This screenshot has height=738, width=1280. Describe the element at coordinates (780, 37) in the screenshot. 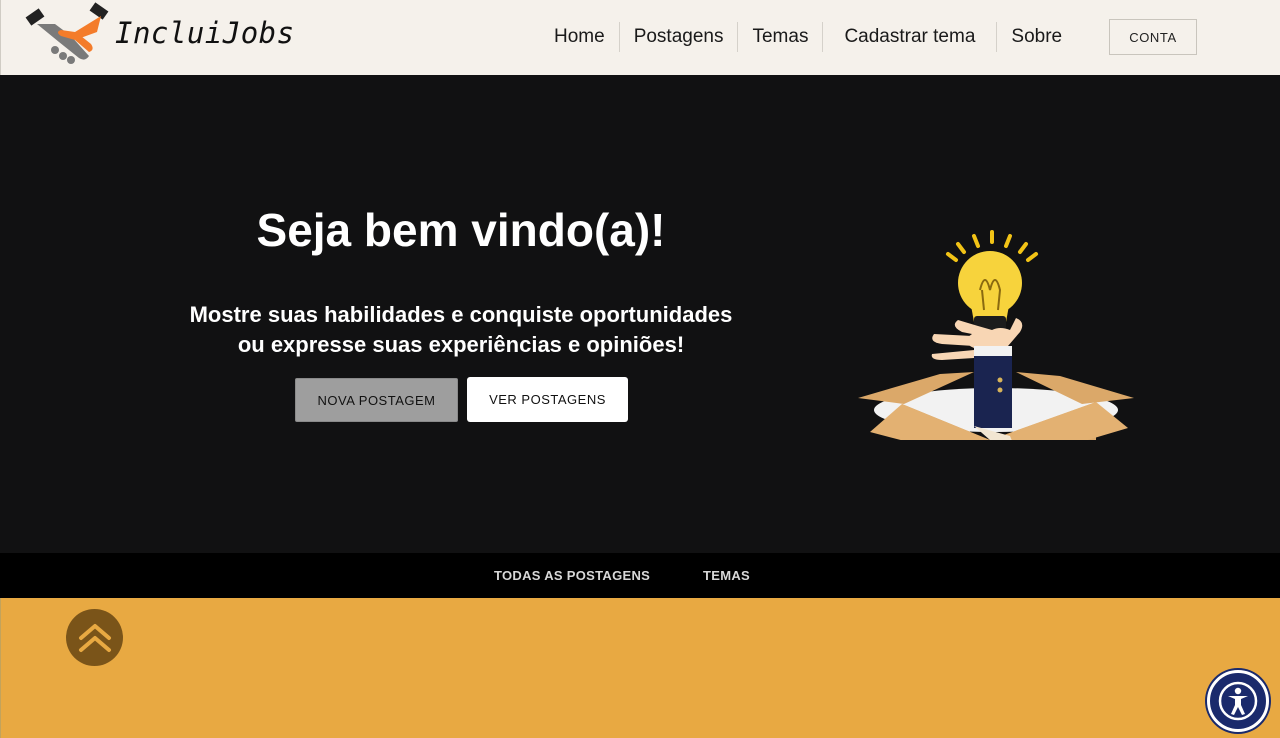

I see `nav-temas: Temas` at that location.